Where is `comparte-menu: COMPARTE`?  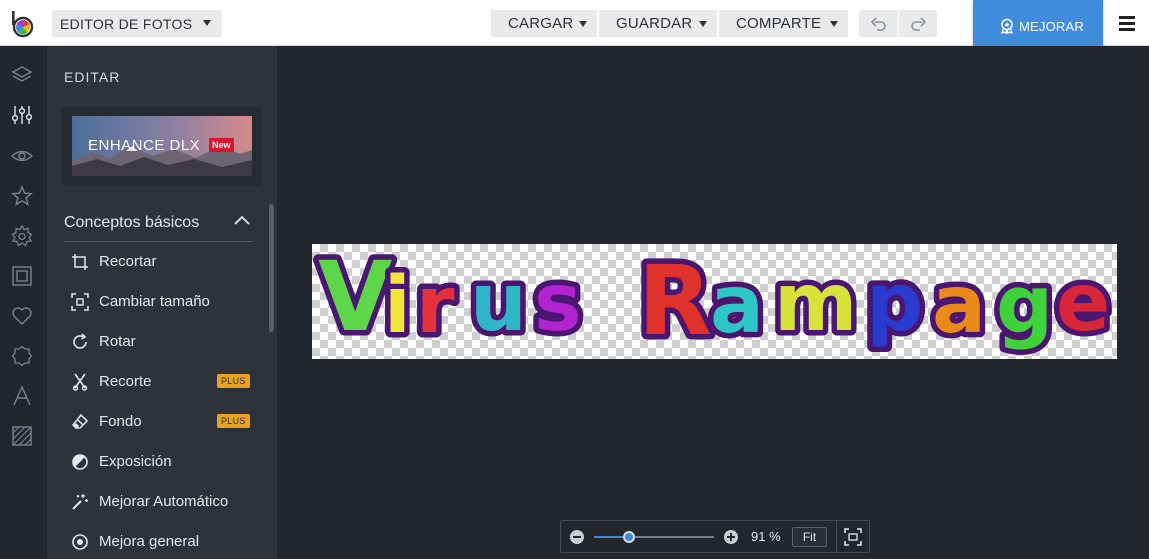 comparte-menu: COMPARTE is located at coordinates (783, 23).